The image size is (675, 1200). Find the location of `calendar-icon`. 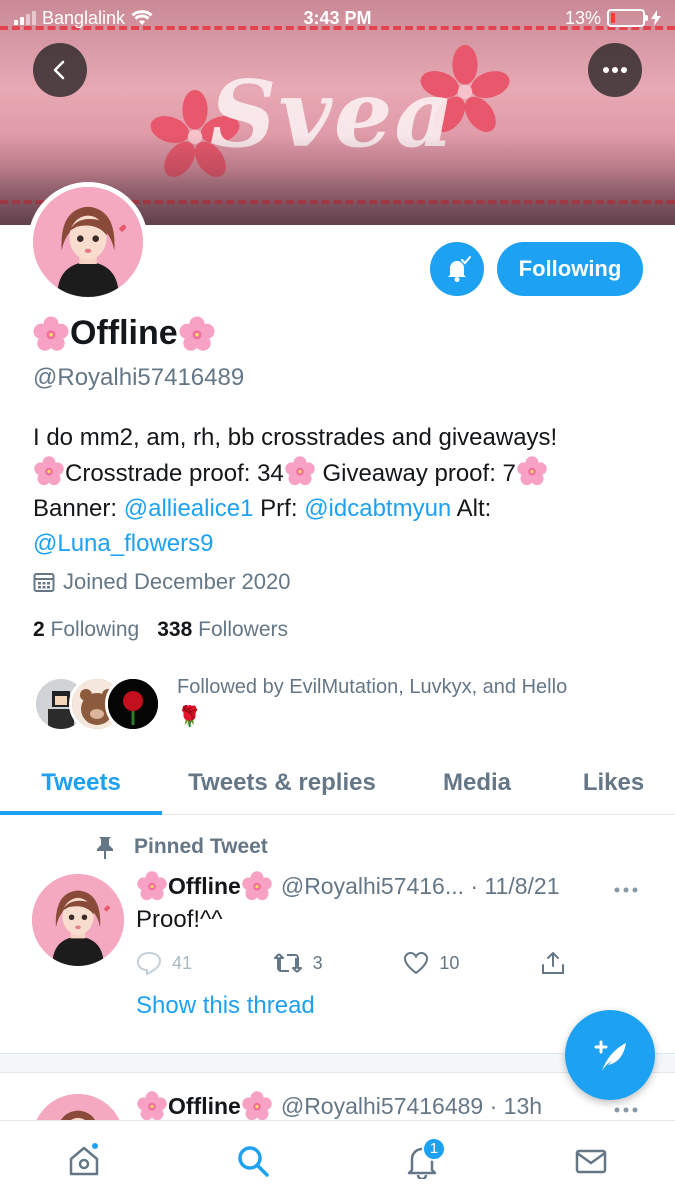

calendar-icon is located at coordinates (44, 582).